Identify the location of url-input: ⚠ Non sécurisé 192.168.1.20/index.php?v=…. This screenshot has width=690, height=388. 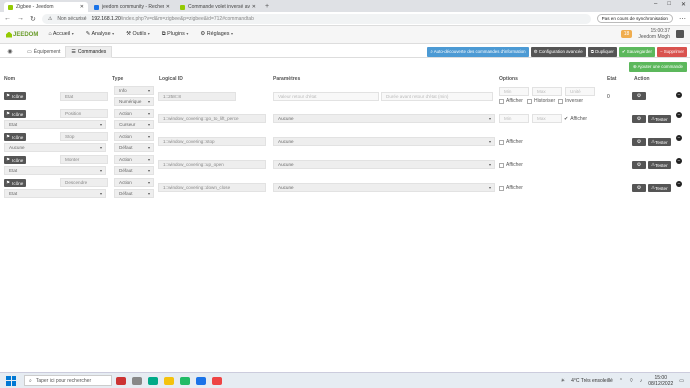
(316, 18).